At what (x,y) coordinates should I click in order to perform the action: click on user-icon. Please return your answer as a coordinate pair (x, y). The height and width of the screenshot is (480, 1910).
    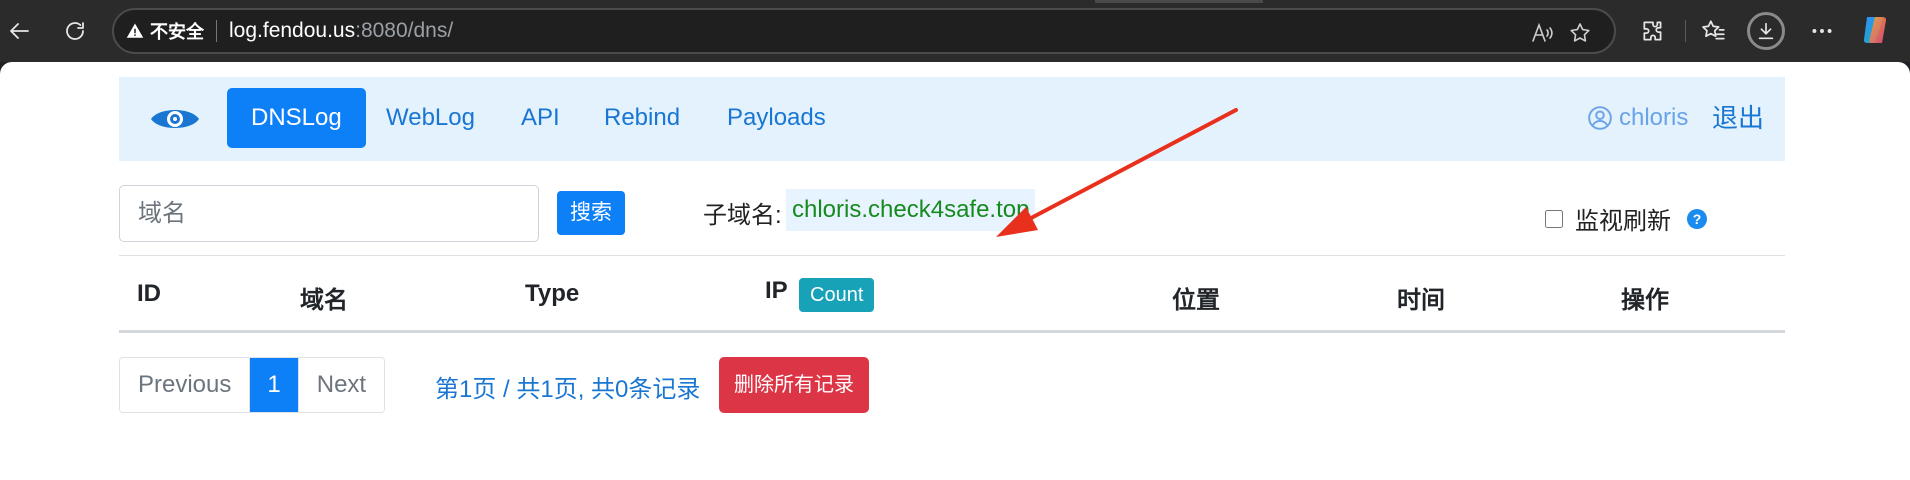
    Looking at the image, I should click on (1600, 118).